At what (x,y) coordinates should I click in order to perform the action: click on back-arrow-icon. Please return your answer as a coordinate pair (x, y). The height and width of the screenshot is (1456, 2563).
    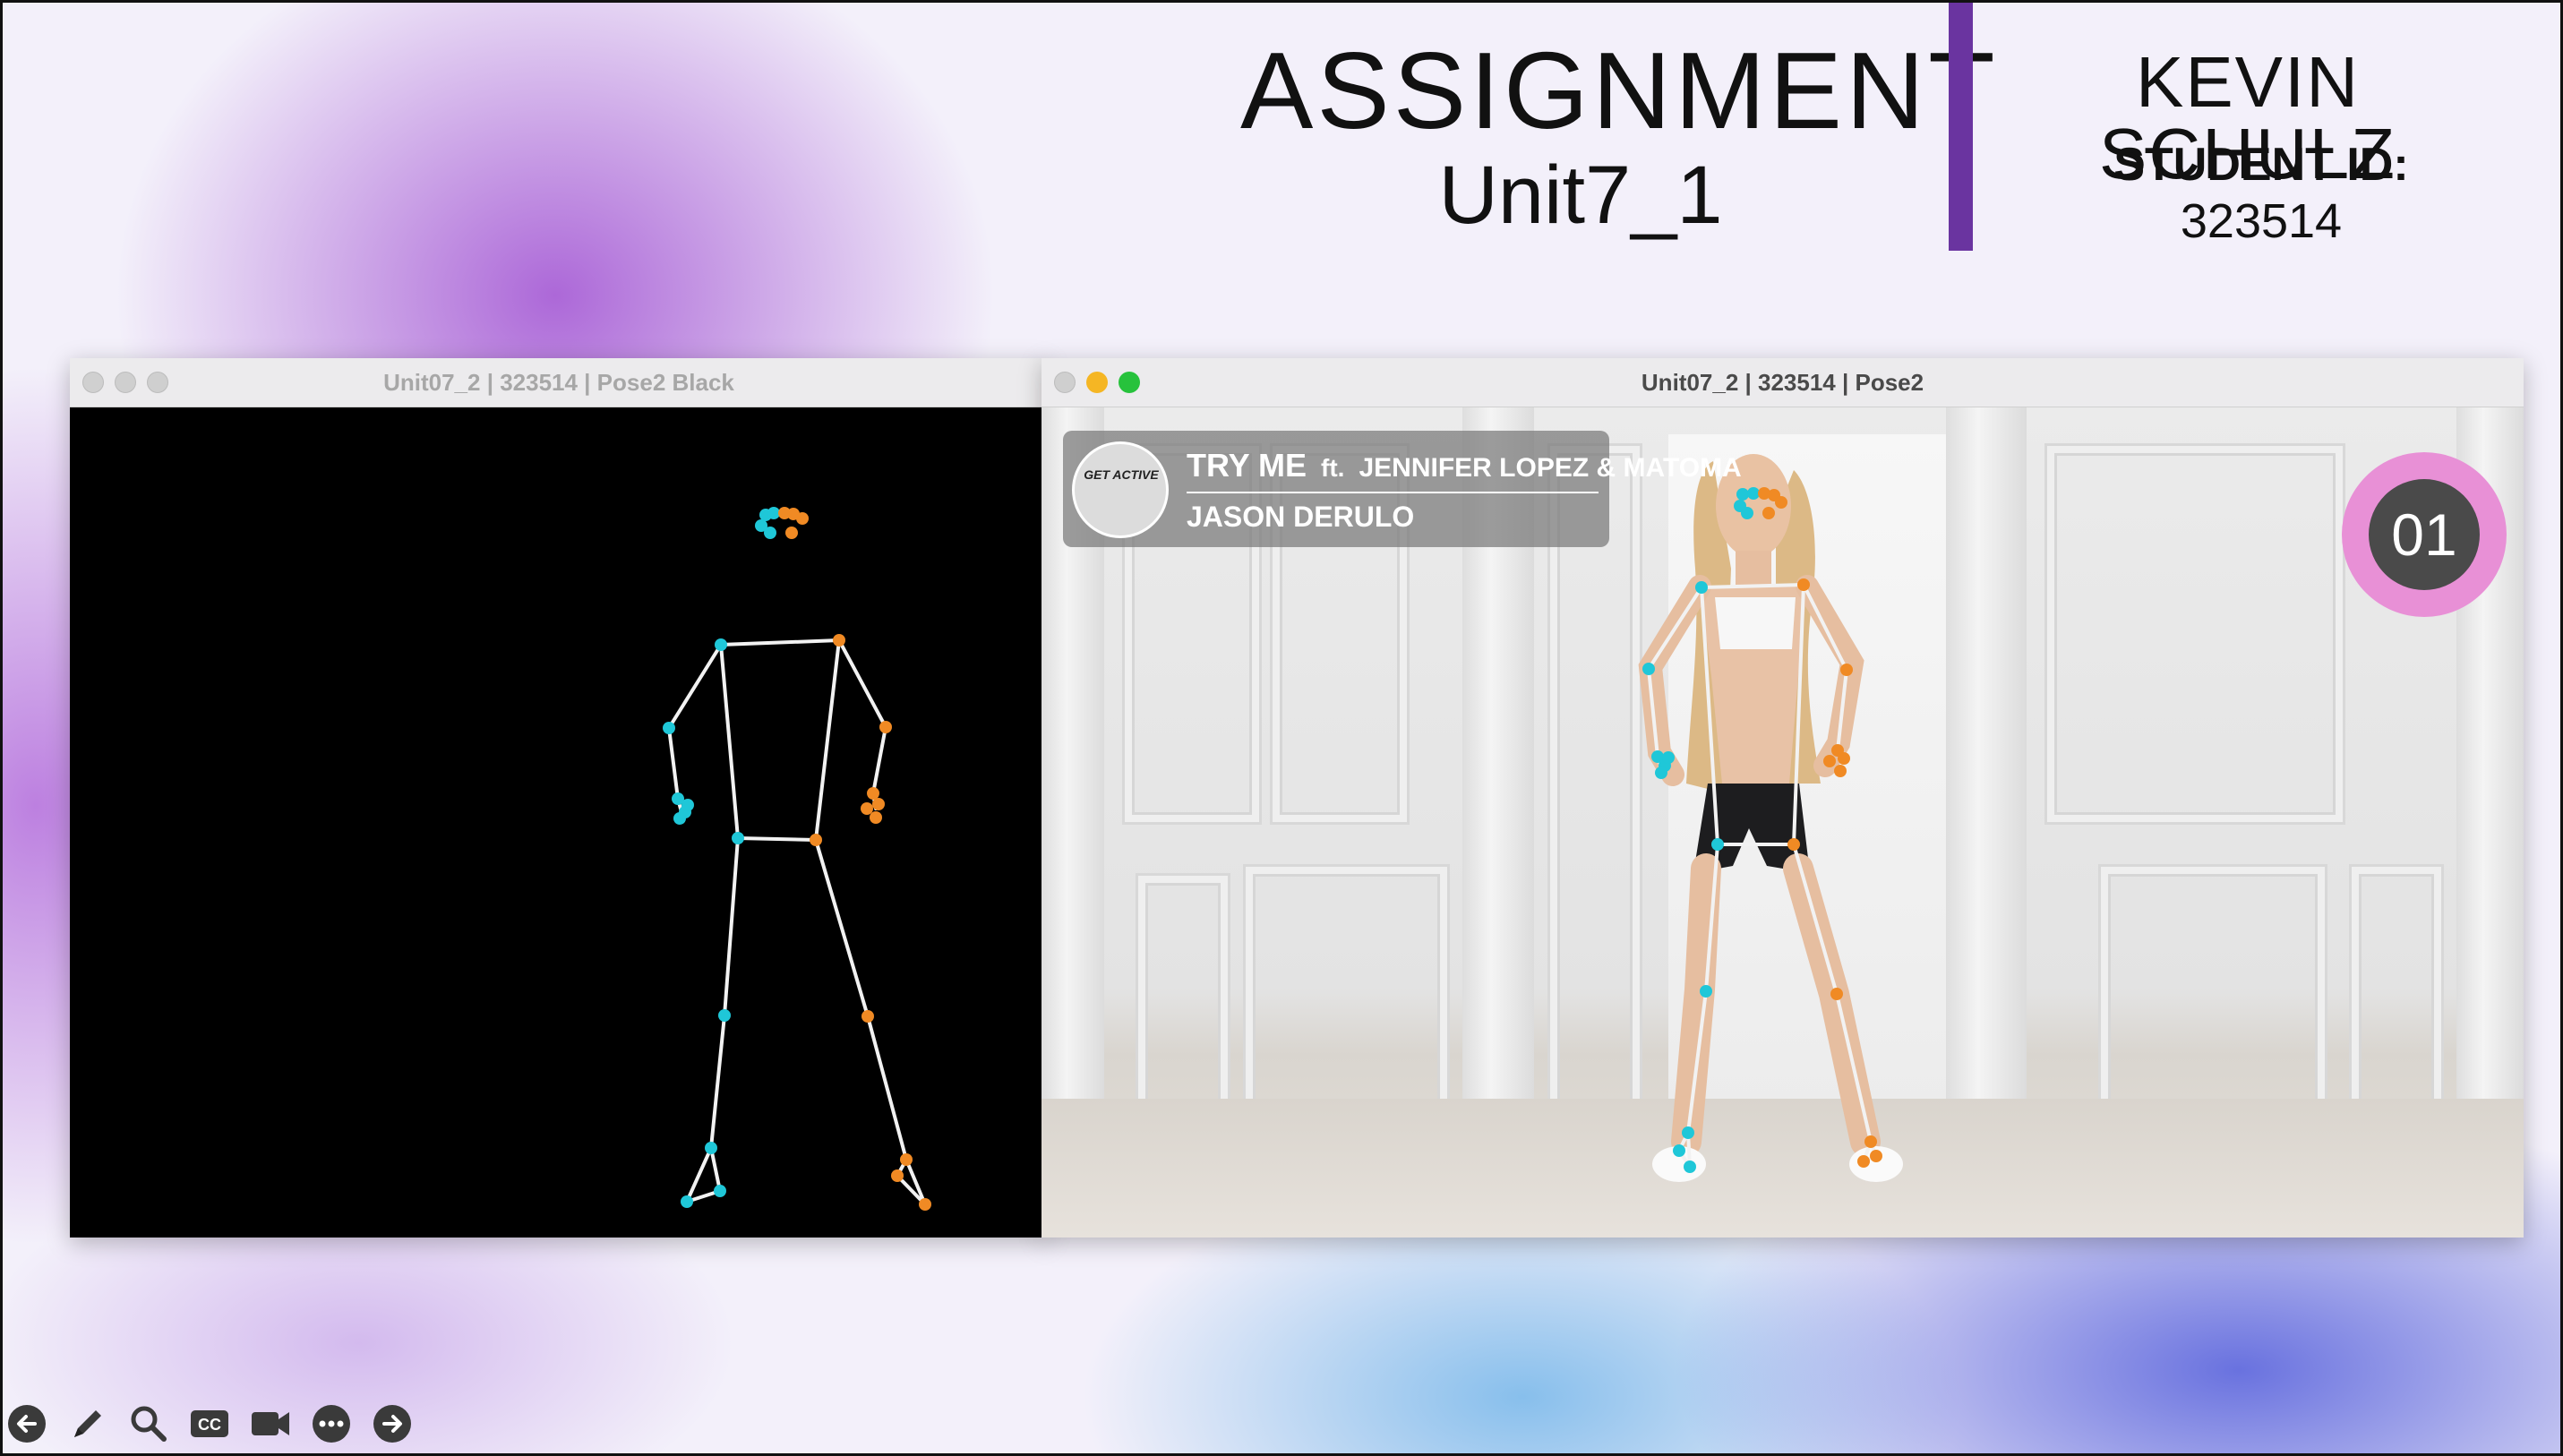
    Looking at the image, I should click on (26, 1423).